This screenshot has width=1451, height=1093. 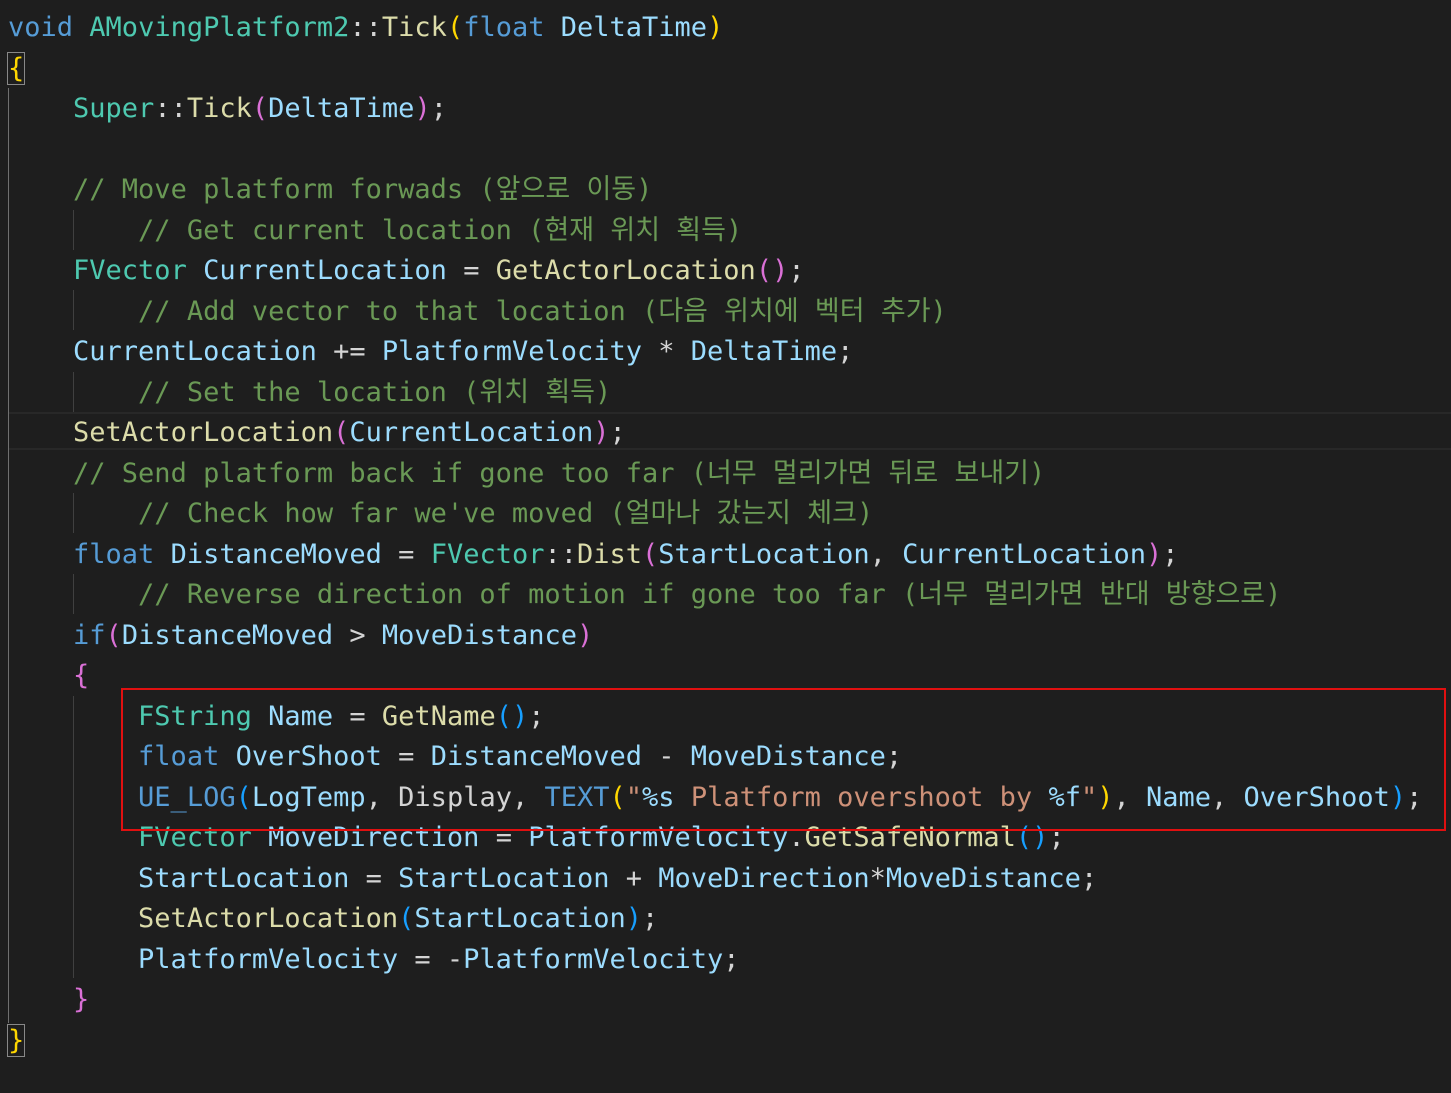 What do you see at coordinates (440, 230) in the screenshot?
I see `code-token: // Get current location (현재 위치 획득)` at bounding box center [440, 230].